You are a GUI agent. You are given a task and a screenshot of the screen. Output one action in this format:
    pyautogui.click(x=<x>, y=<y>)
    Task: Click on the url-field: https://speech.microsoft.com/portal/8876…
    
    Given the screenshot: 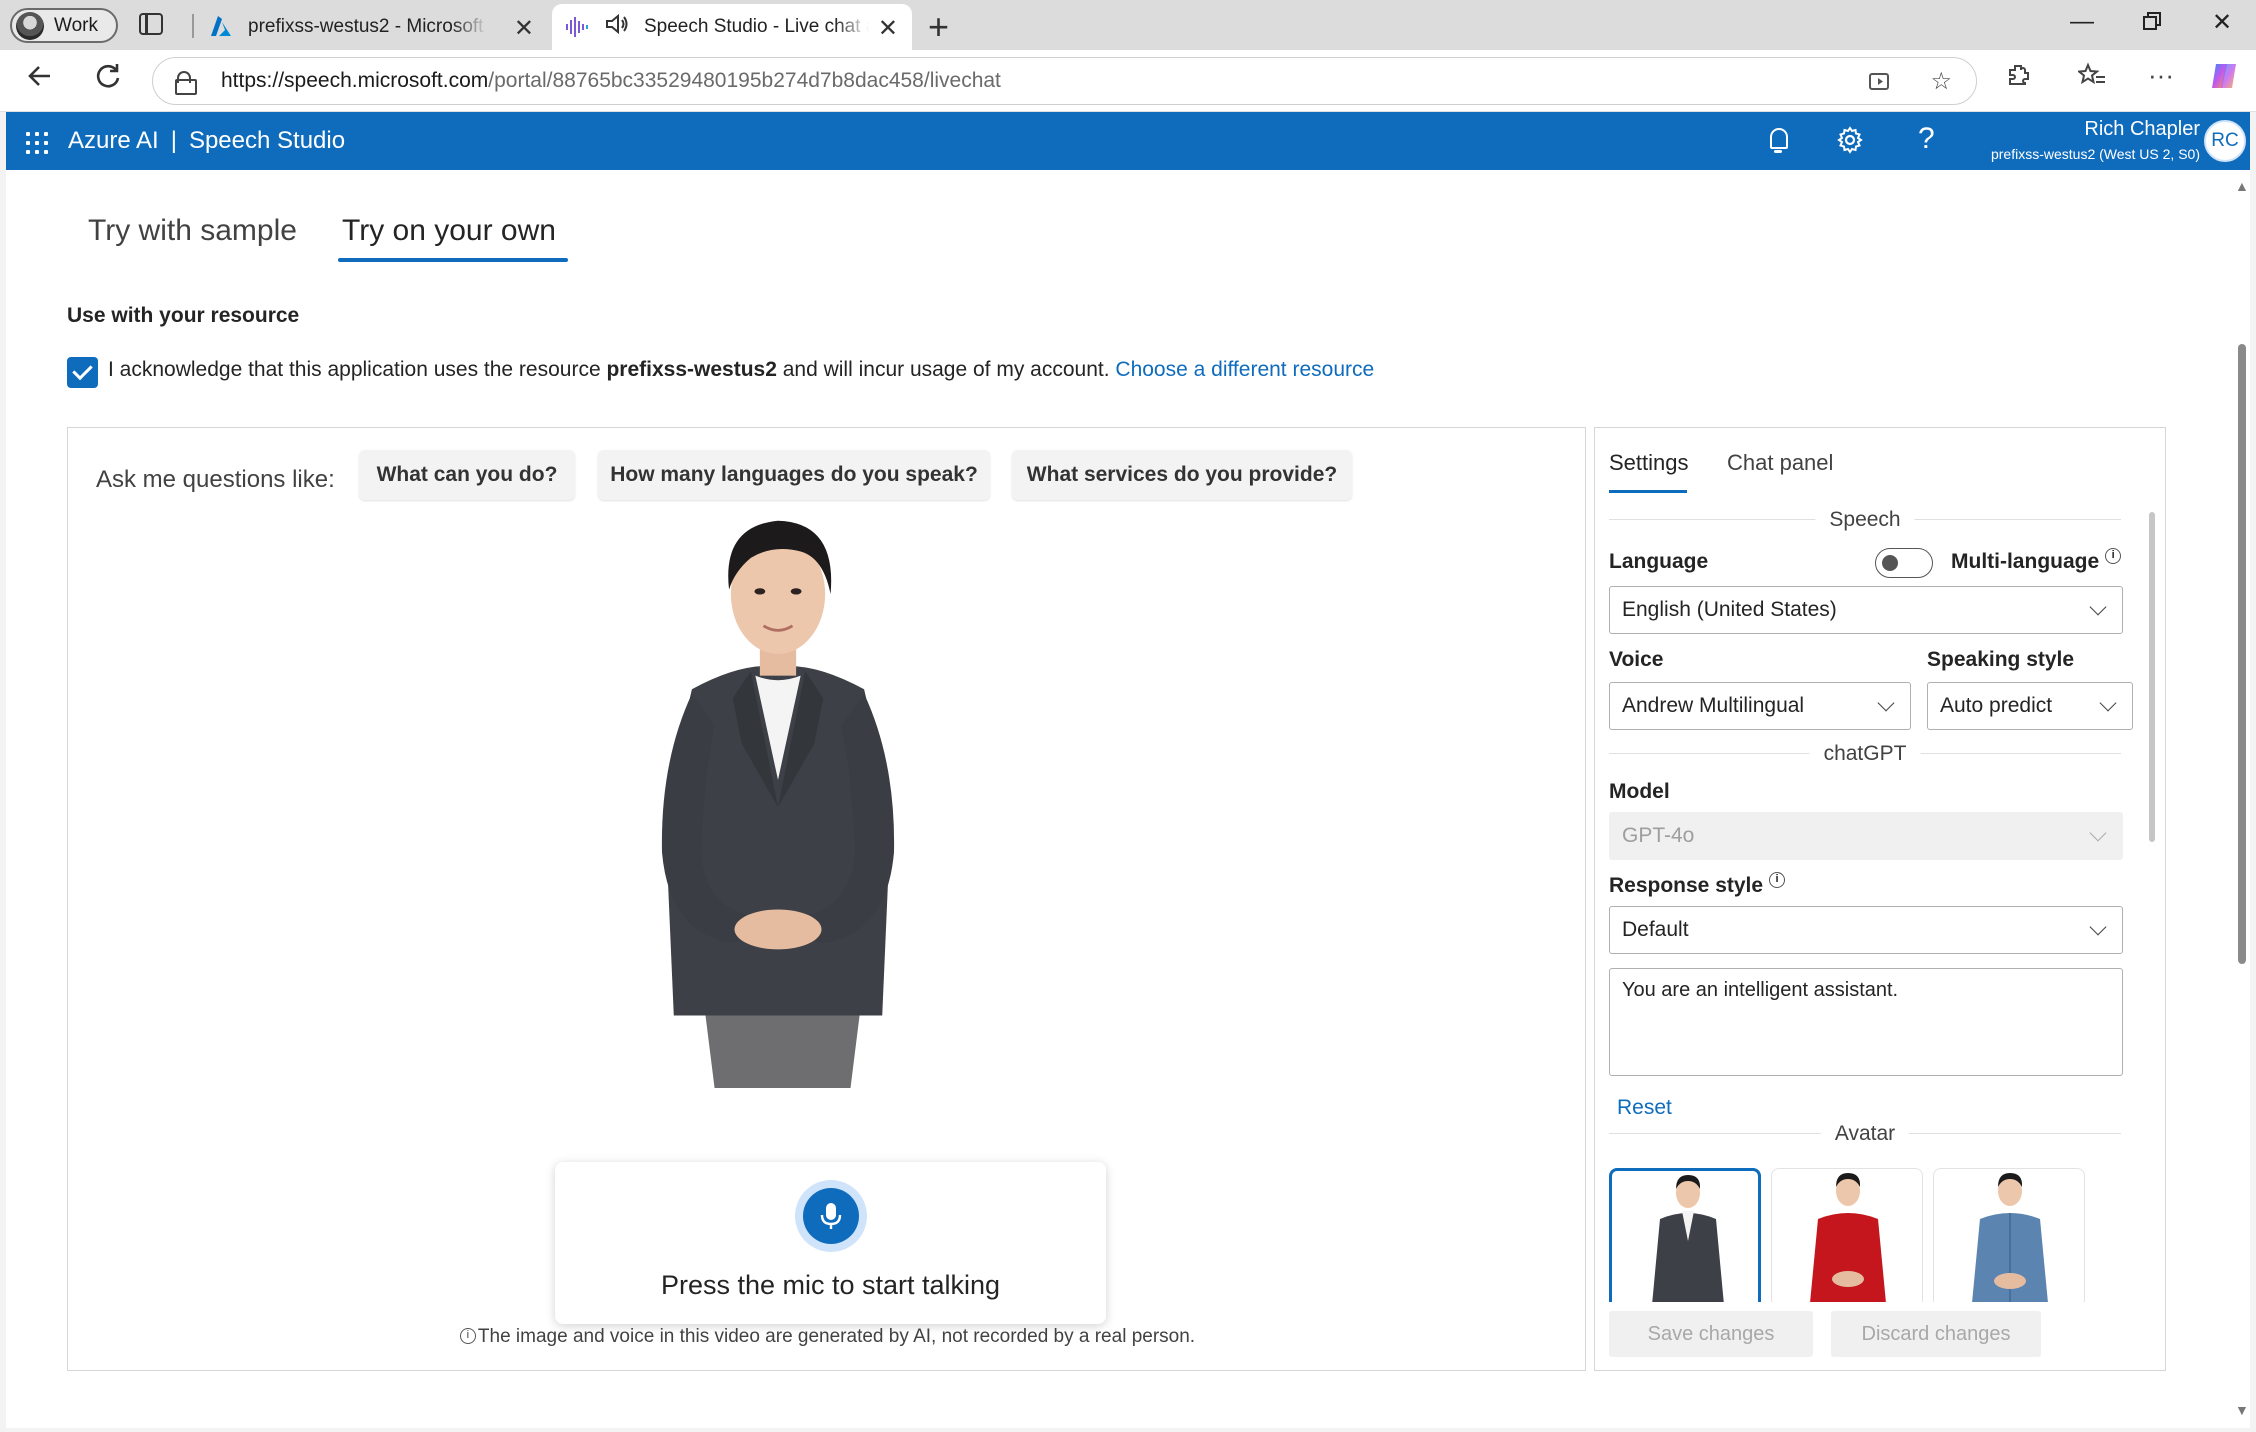 What is the action you would take?
    pyautogui.click(x=1064, y=81)
    